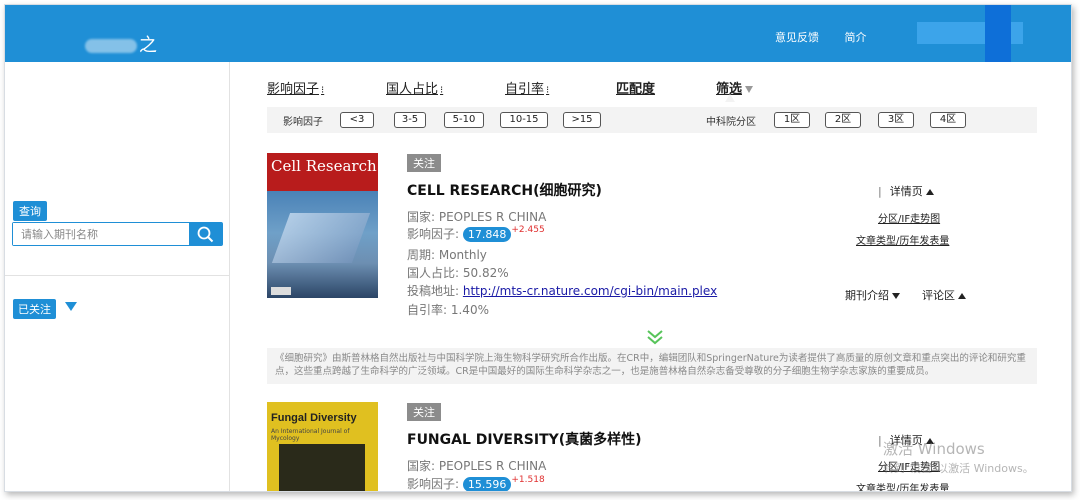  What do you see at coordinates (448, 310) in the screenshot?
I see `journal-self-cite: 自引率: 1.40%` at bounding box center [448, 310].